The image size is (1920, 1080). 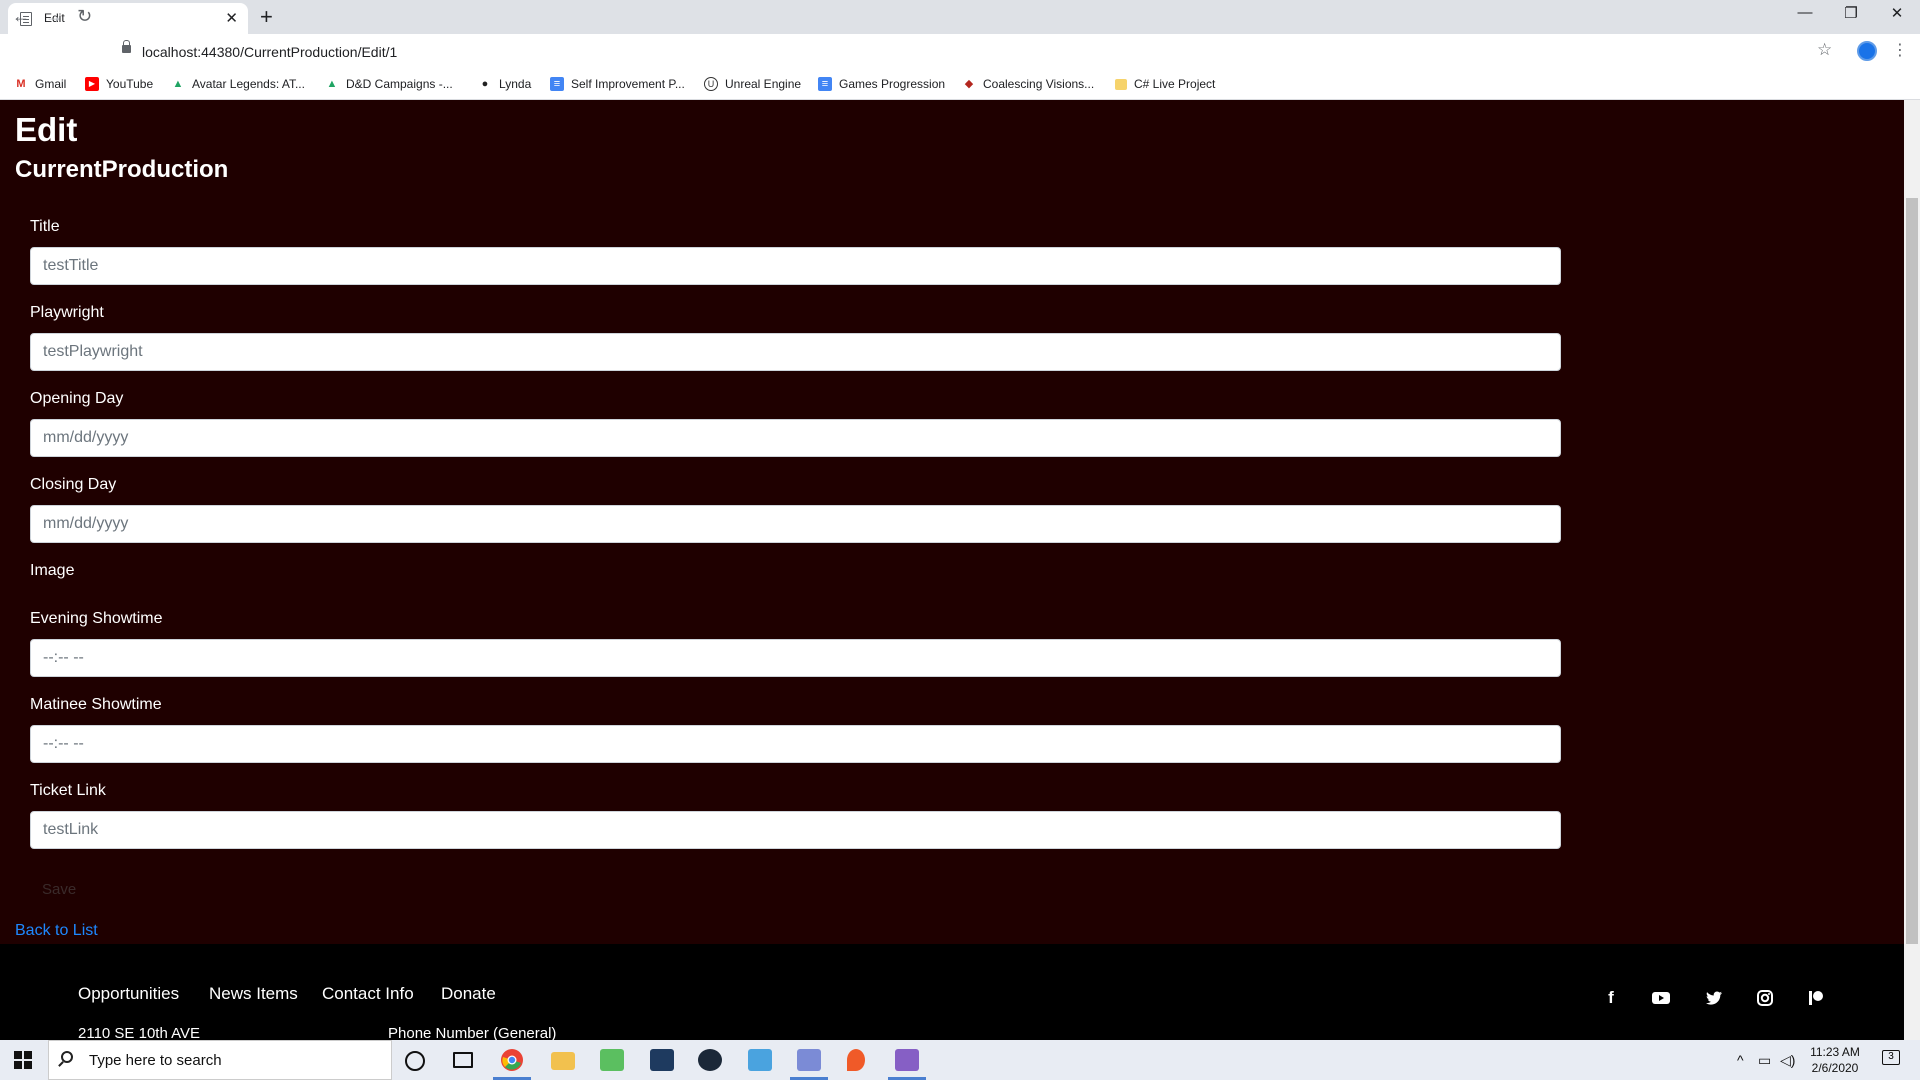 What do you see at coordinates (795, 658) in the screenshot?
I see `evening-showtime-input` at bounding box center [795, 658].